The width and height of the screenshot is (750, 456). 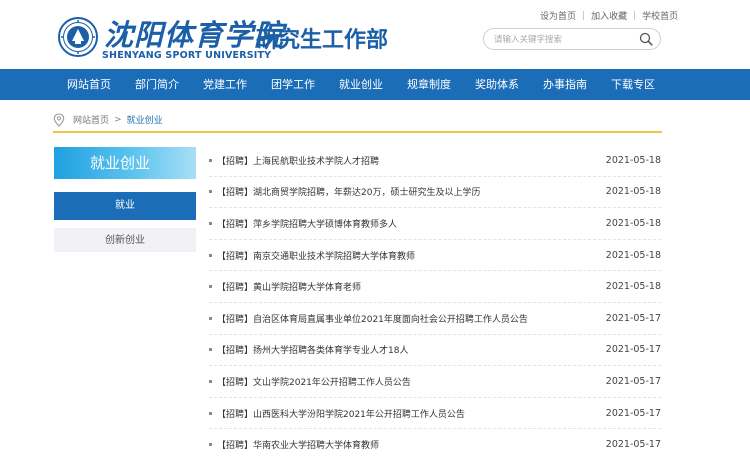 What do you see at coordinates (564, 39) in the screenshot?
I see `search-input` at bounding box center [564, 39].